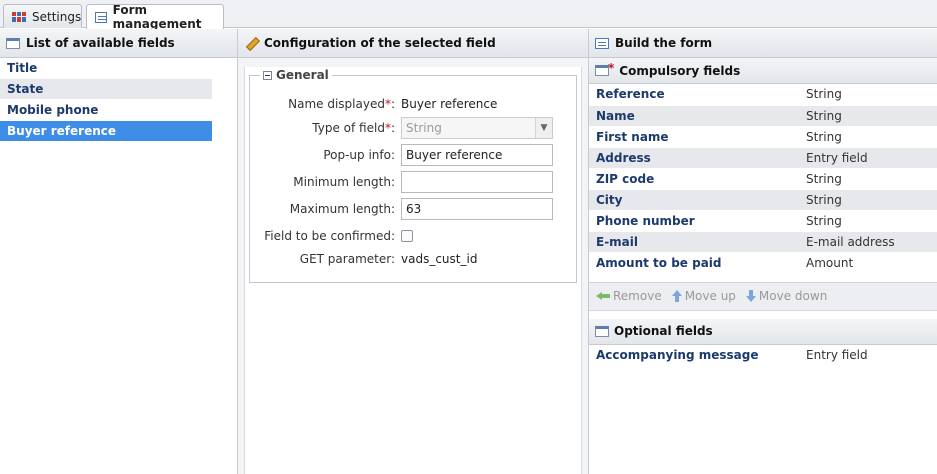 Image resolution: width=937 pixels, height=474 pixels. I want to click on available-fields-list: Title State Mobile phone Buyer reference, so click(106, 100).